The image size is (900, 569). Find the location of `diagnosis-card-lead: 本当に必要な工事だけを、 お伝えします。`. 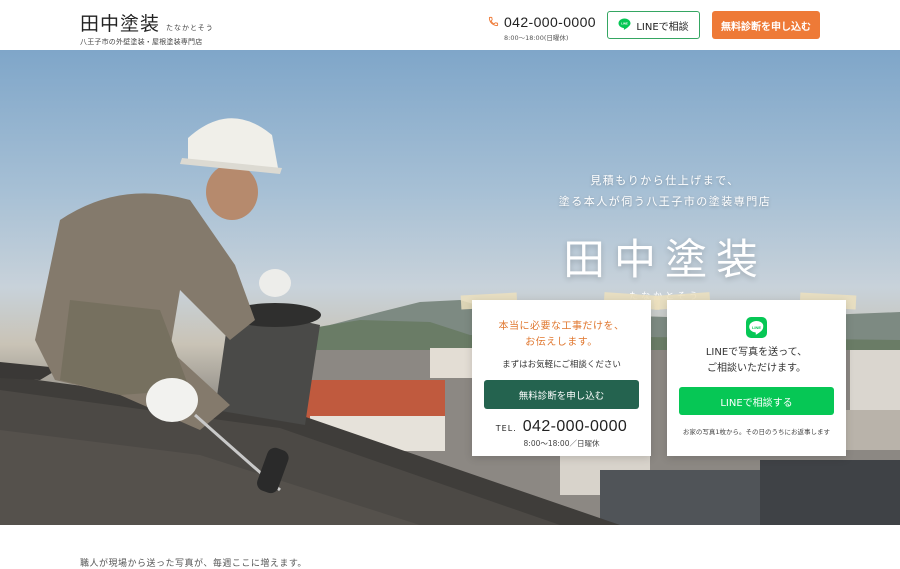

diagnosis-card-lead: 本当に必要な工事だけを、 お伝えします。 is located at coordinates (561, 335).